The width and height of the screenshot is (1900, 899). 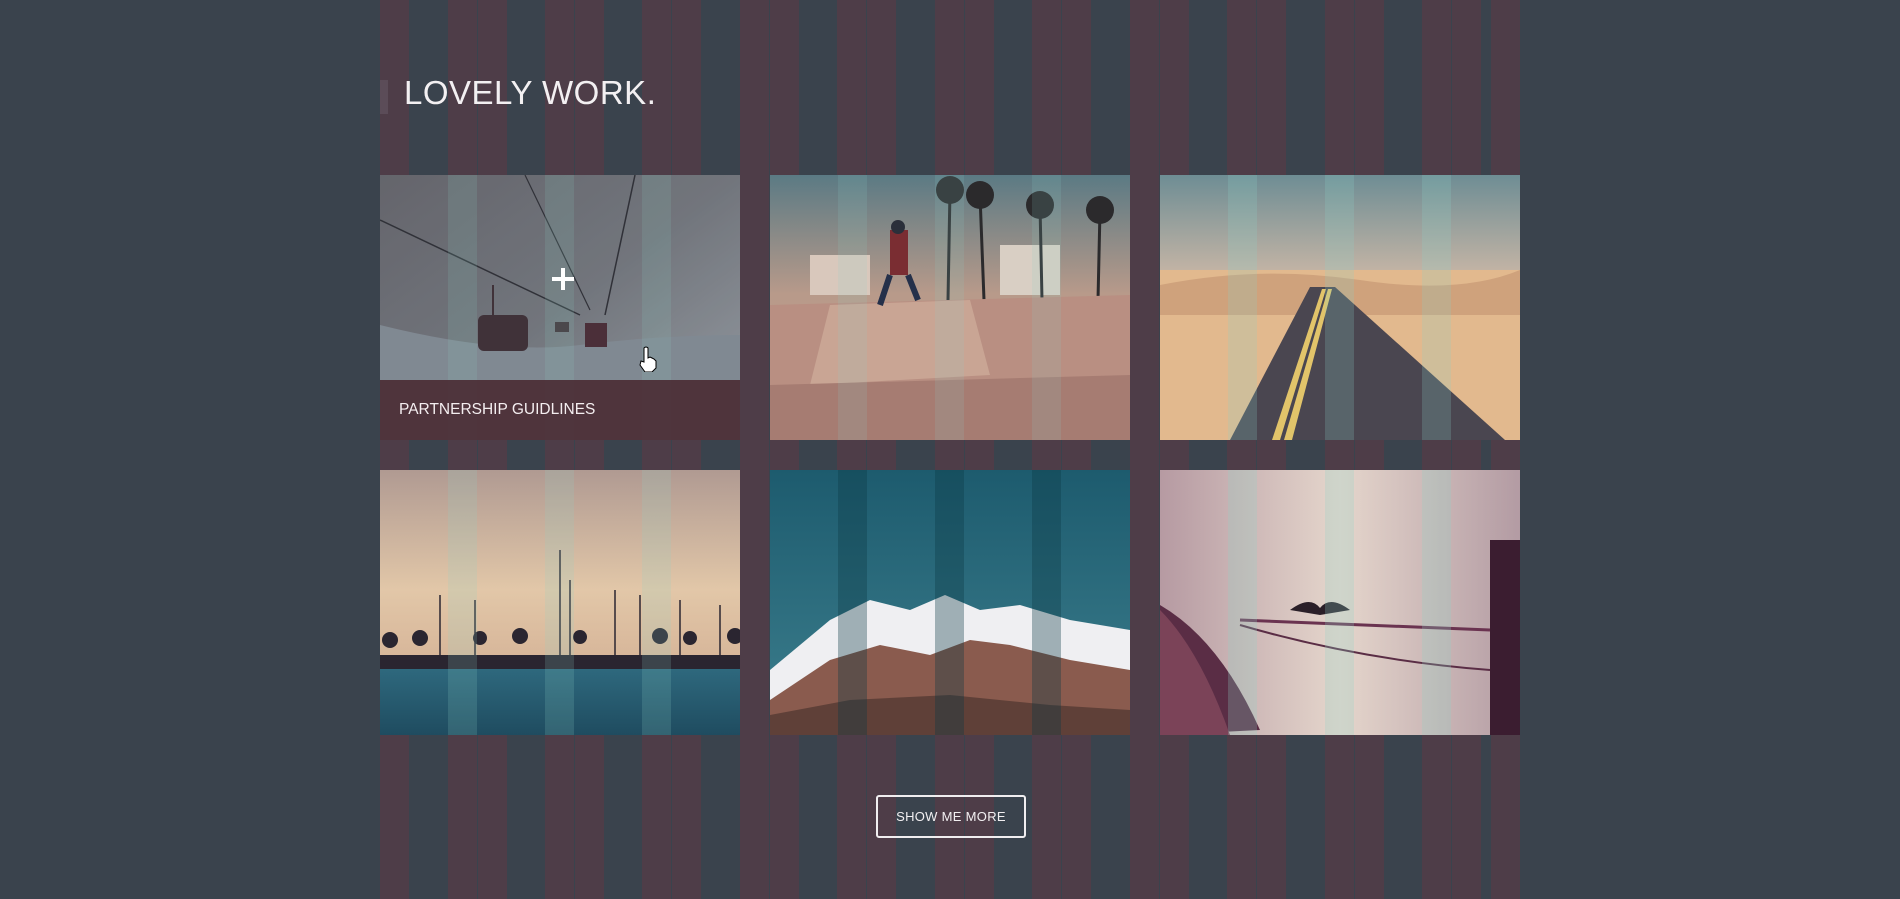 I want to click on portfolio-caption: PARTNERSHIP GUIDLINES, so click(x=560, y=410).